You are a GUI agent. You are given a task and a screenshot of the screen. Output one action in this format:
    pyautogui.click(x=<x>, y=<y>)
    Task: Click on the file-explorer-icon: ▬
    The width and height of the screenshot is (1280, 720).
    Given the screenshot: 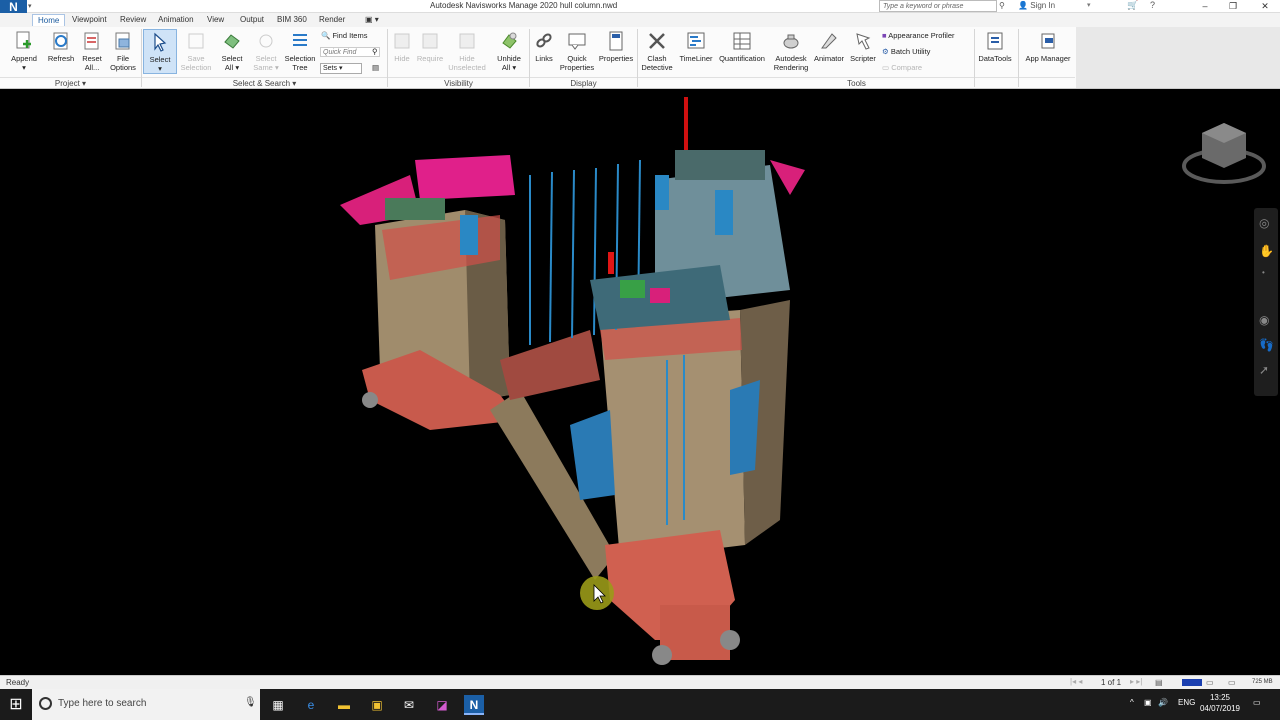 What is the action you would take?
    pyautogui.click(x=344, y=705)
    